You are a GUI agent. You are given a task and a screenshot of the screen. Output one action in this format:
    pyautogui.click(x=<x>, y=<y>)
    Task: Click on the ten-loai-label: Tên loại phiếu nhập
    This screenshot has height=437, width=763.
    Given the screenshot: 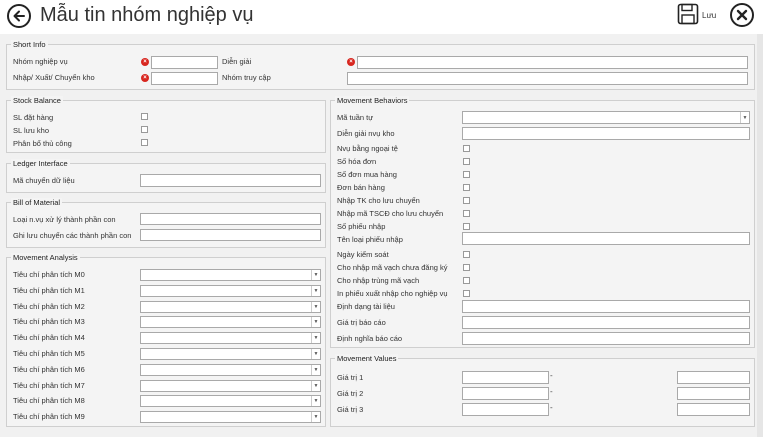 What is the action you would take?
    pyautogui.click(x=370, y=239)
    